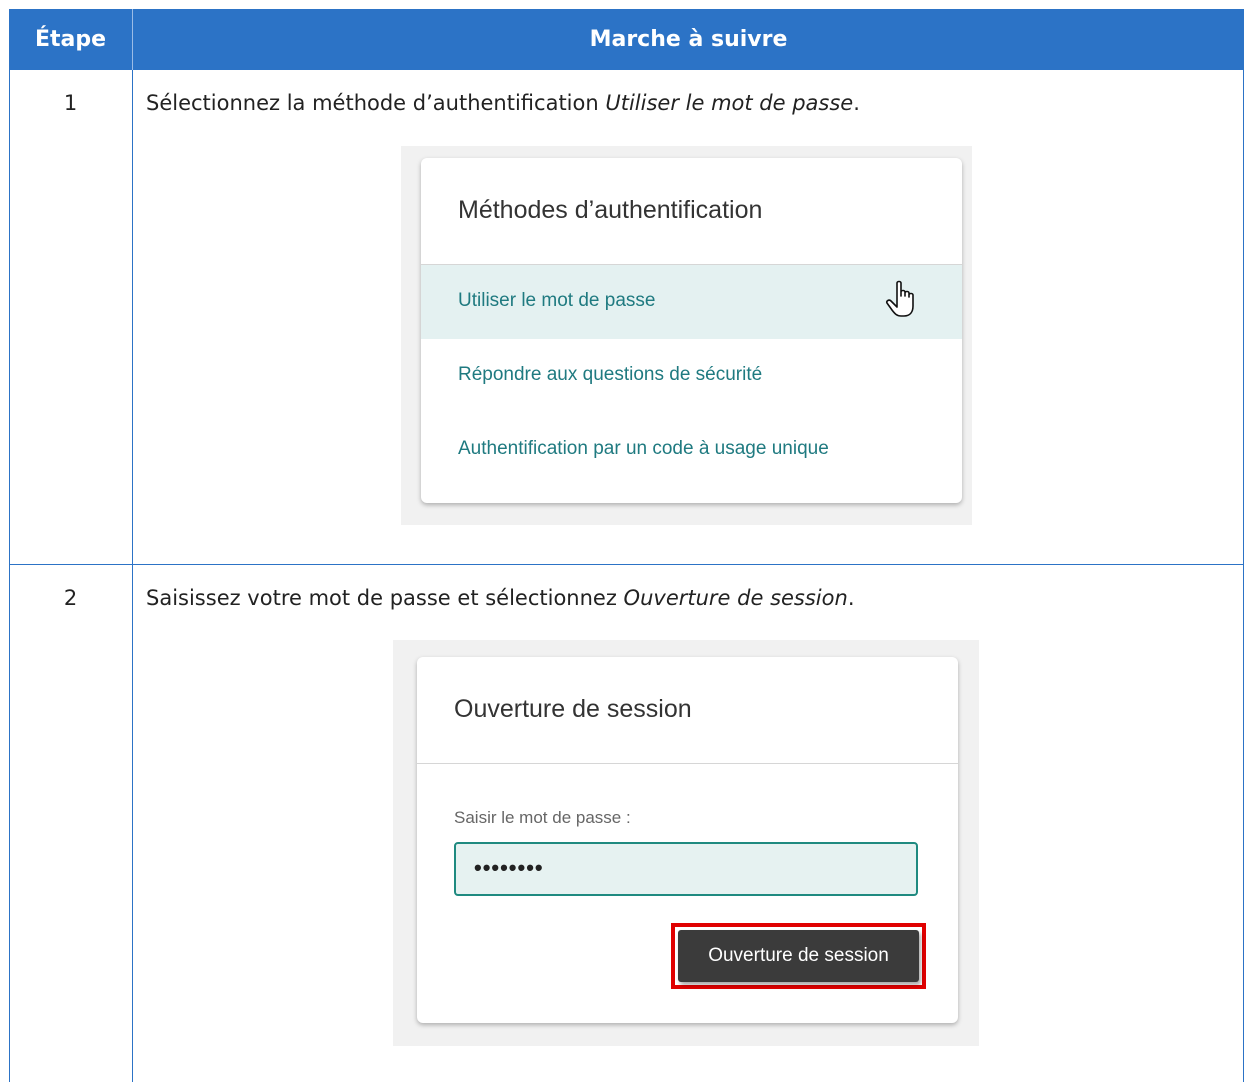 The image size is (1246, 1082). I want to click on method-security-questions: Répondre aux questions de sécurité, so click(691, 376).